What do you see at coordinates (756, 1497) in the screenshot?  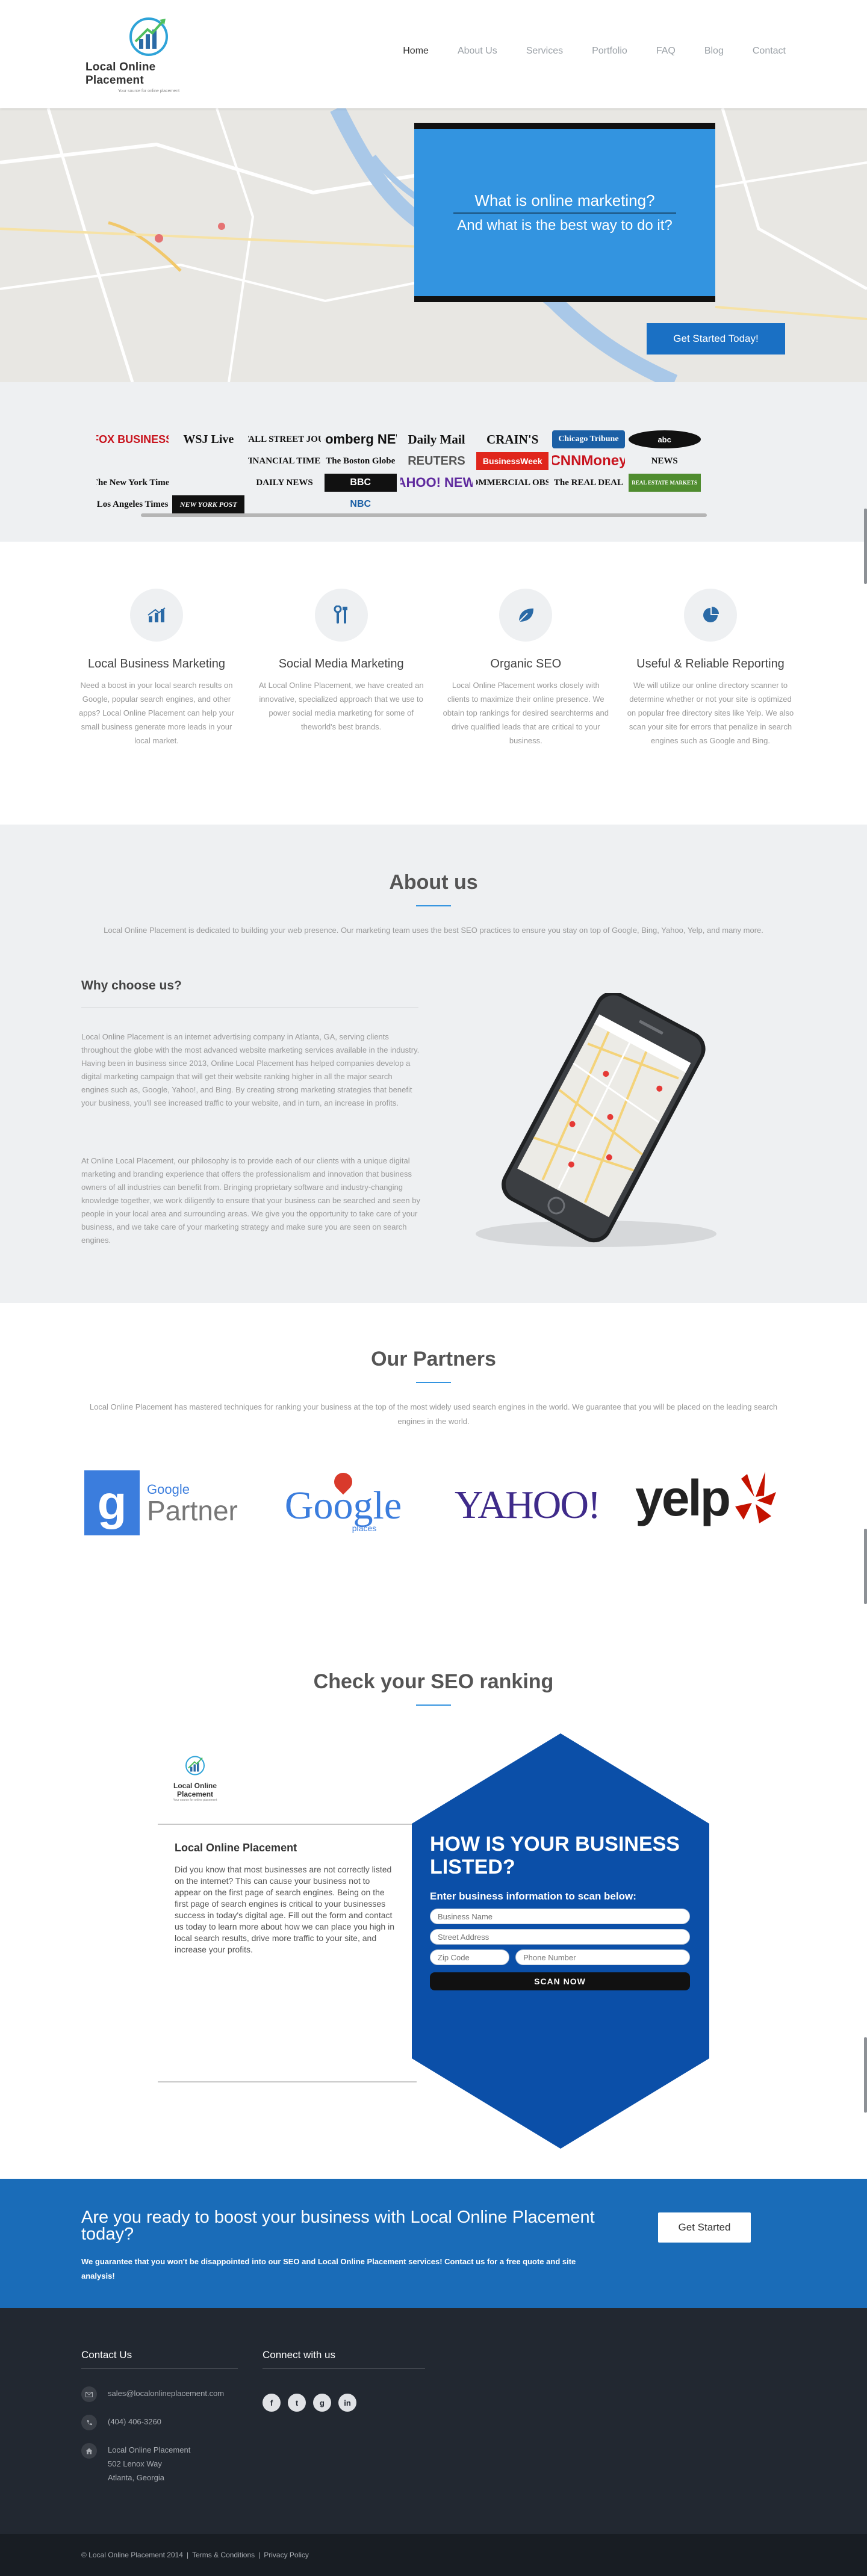 I see `yelp-burst-icon` at bounding box center [756, 1497].